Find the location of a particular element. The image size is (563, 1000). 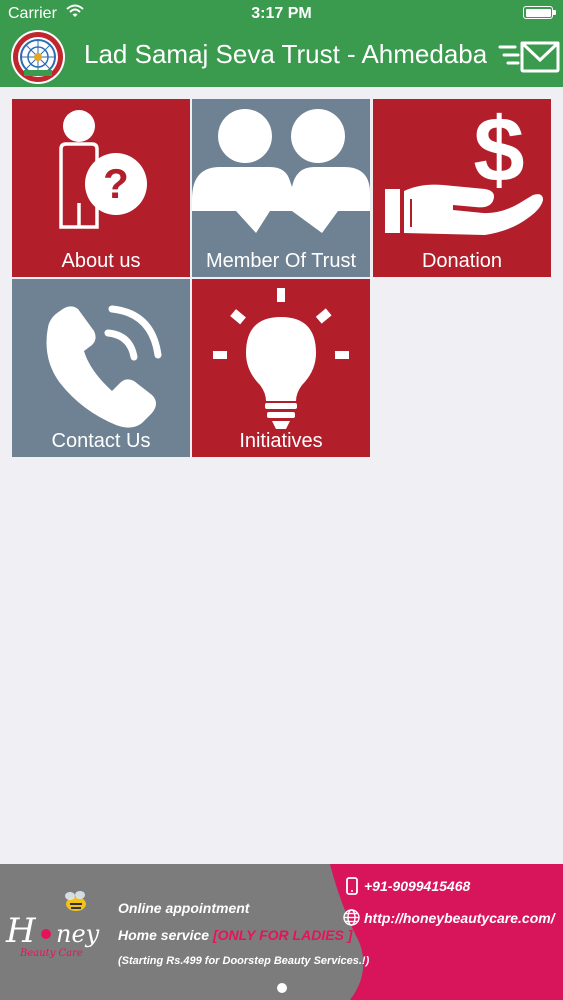

ad-line-1: Online appointment is located at coordinates (184, 908).